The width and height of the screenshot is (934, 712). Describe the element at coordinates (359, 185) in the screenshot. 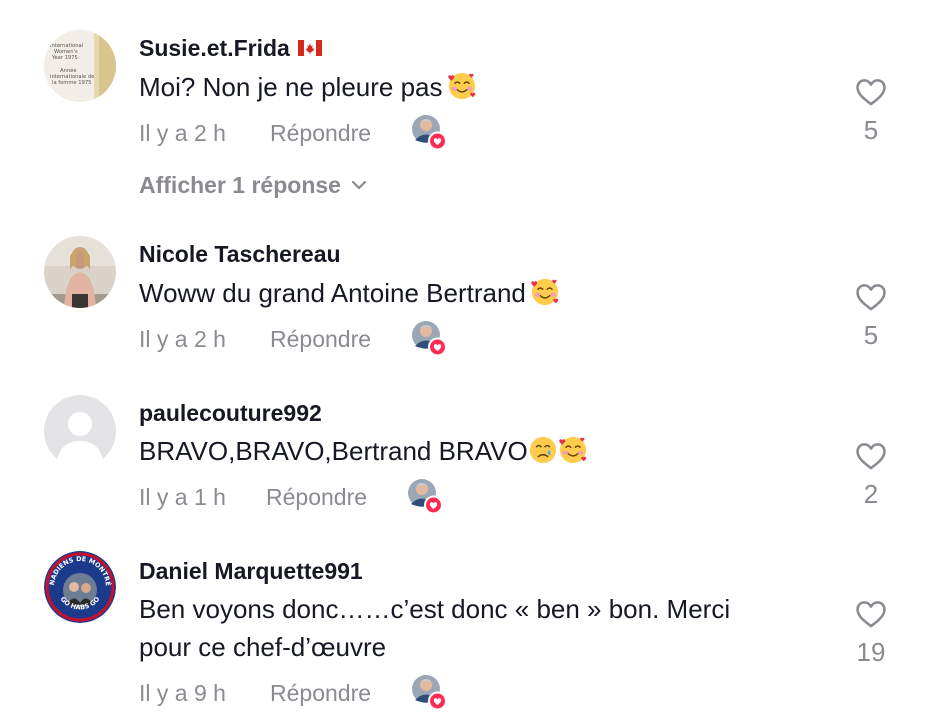

I see `chevron-down-icon` at that location.